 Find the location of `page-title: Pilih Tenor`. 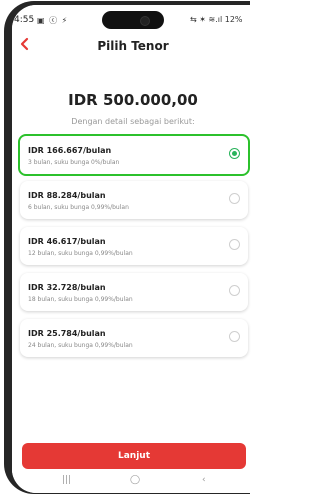

page-title: Pilih Tenor is located at coordinates (133, 46).